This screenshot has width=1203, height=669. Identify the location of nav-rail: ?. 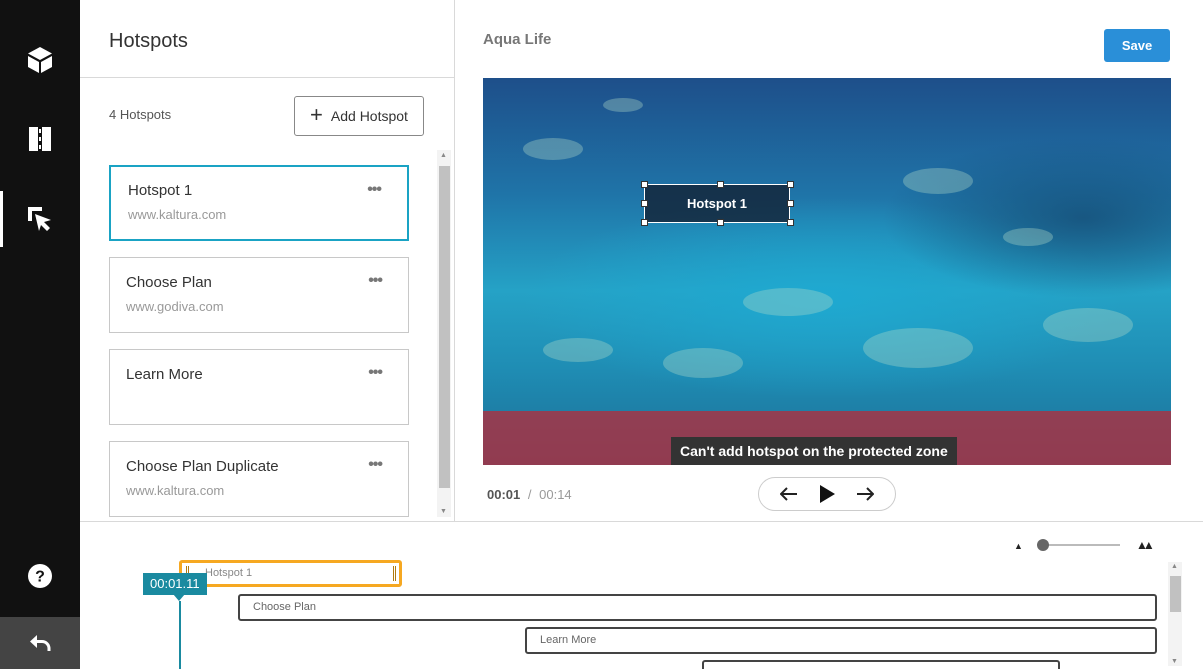
(40, 334).